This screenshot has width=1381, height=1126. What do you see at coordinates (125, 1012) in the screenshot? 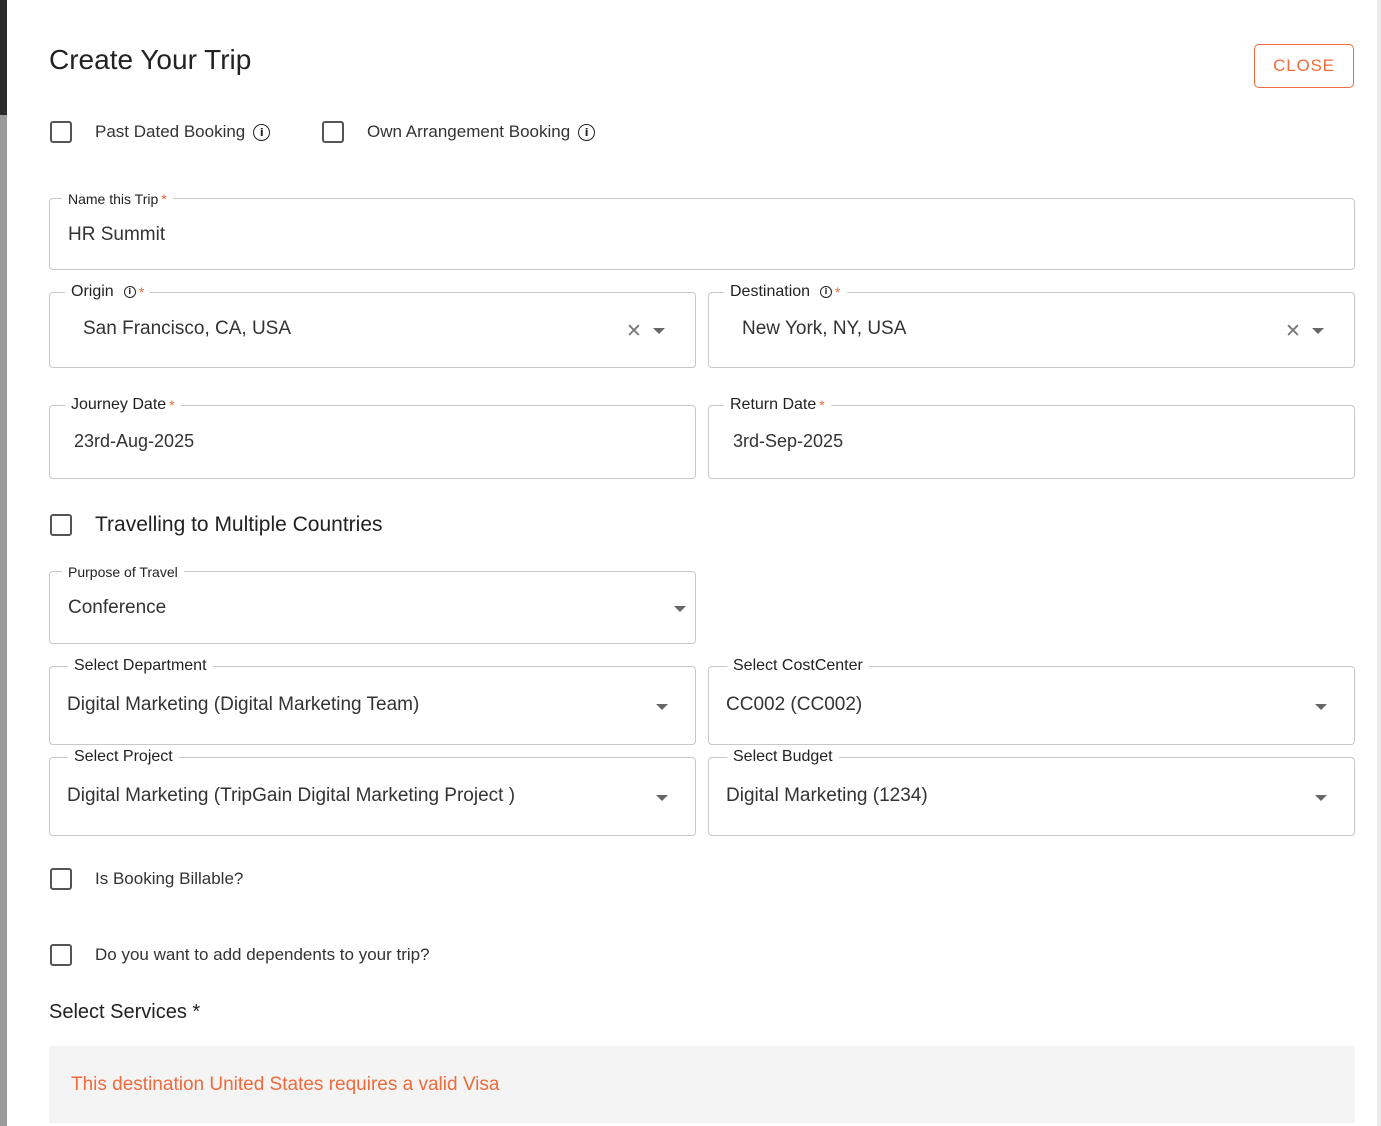
I see `select-services-heading: Select Services *` at bounding box center [125, 1012].